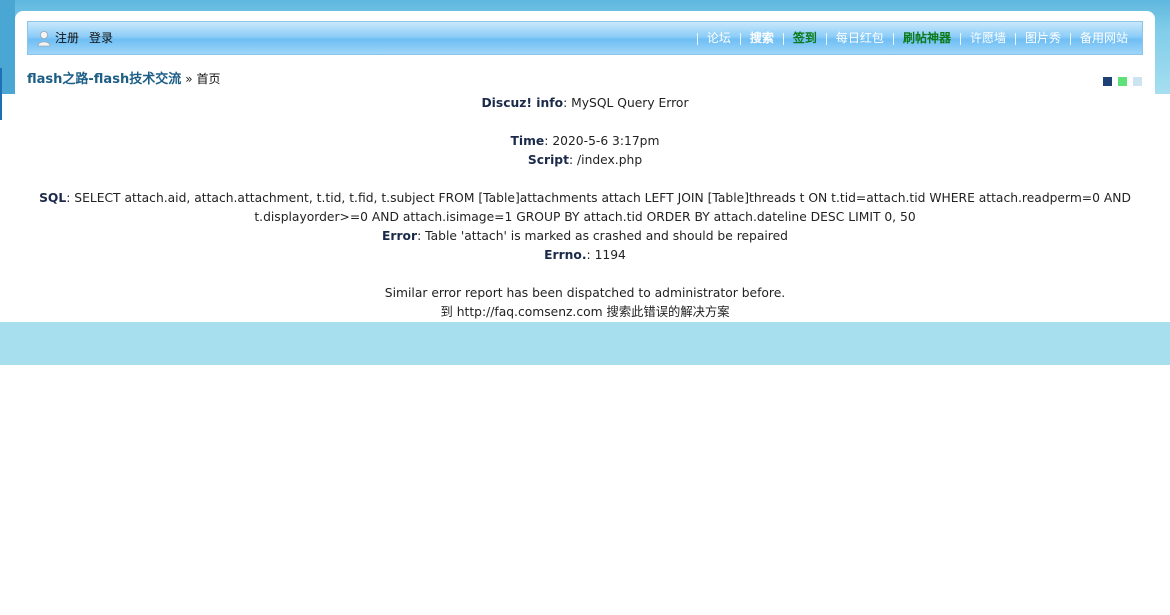 The width and height of the screenshot is (1170, 615). What do you see at coordinates (44, 39) in the screenshot?
I see `user-icon` at bounding box center [44, 39].